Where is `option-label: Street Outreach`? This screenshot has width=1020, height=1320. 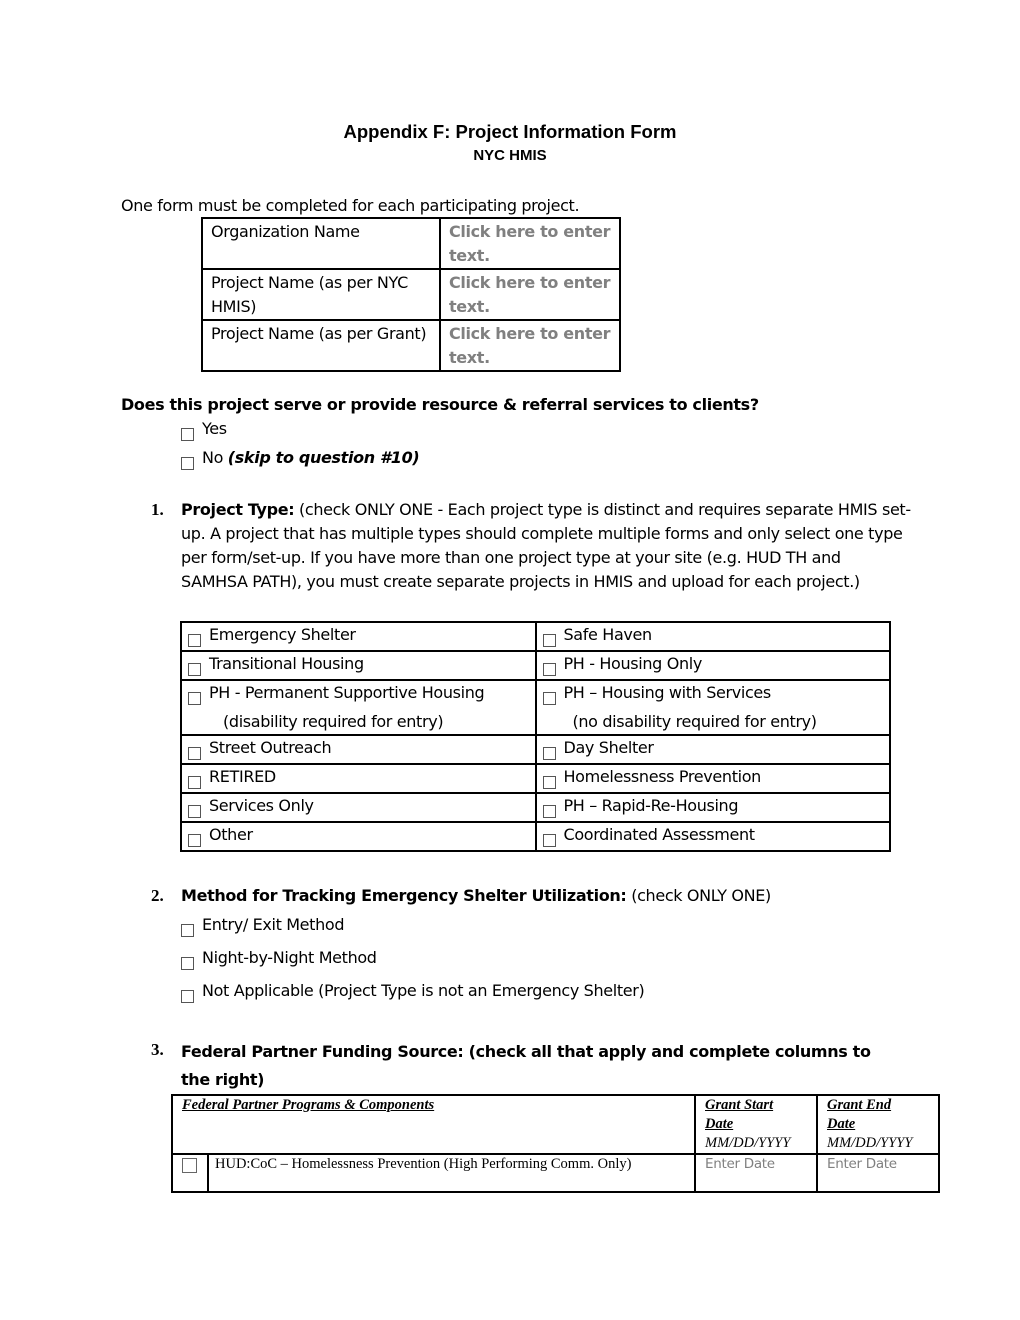
option-label: Street Outreach is located at coordinates (270, 747).